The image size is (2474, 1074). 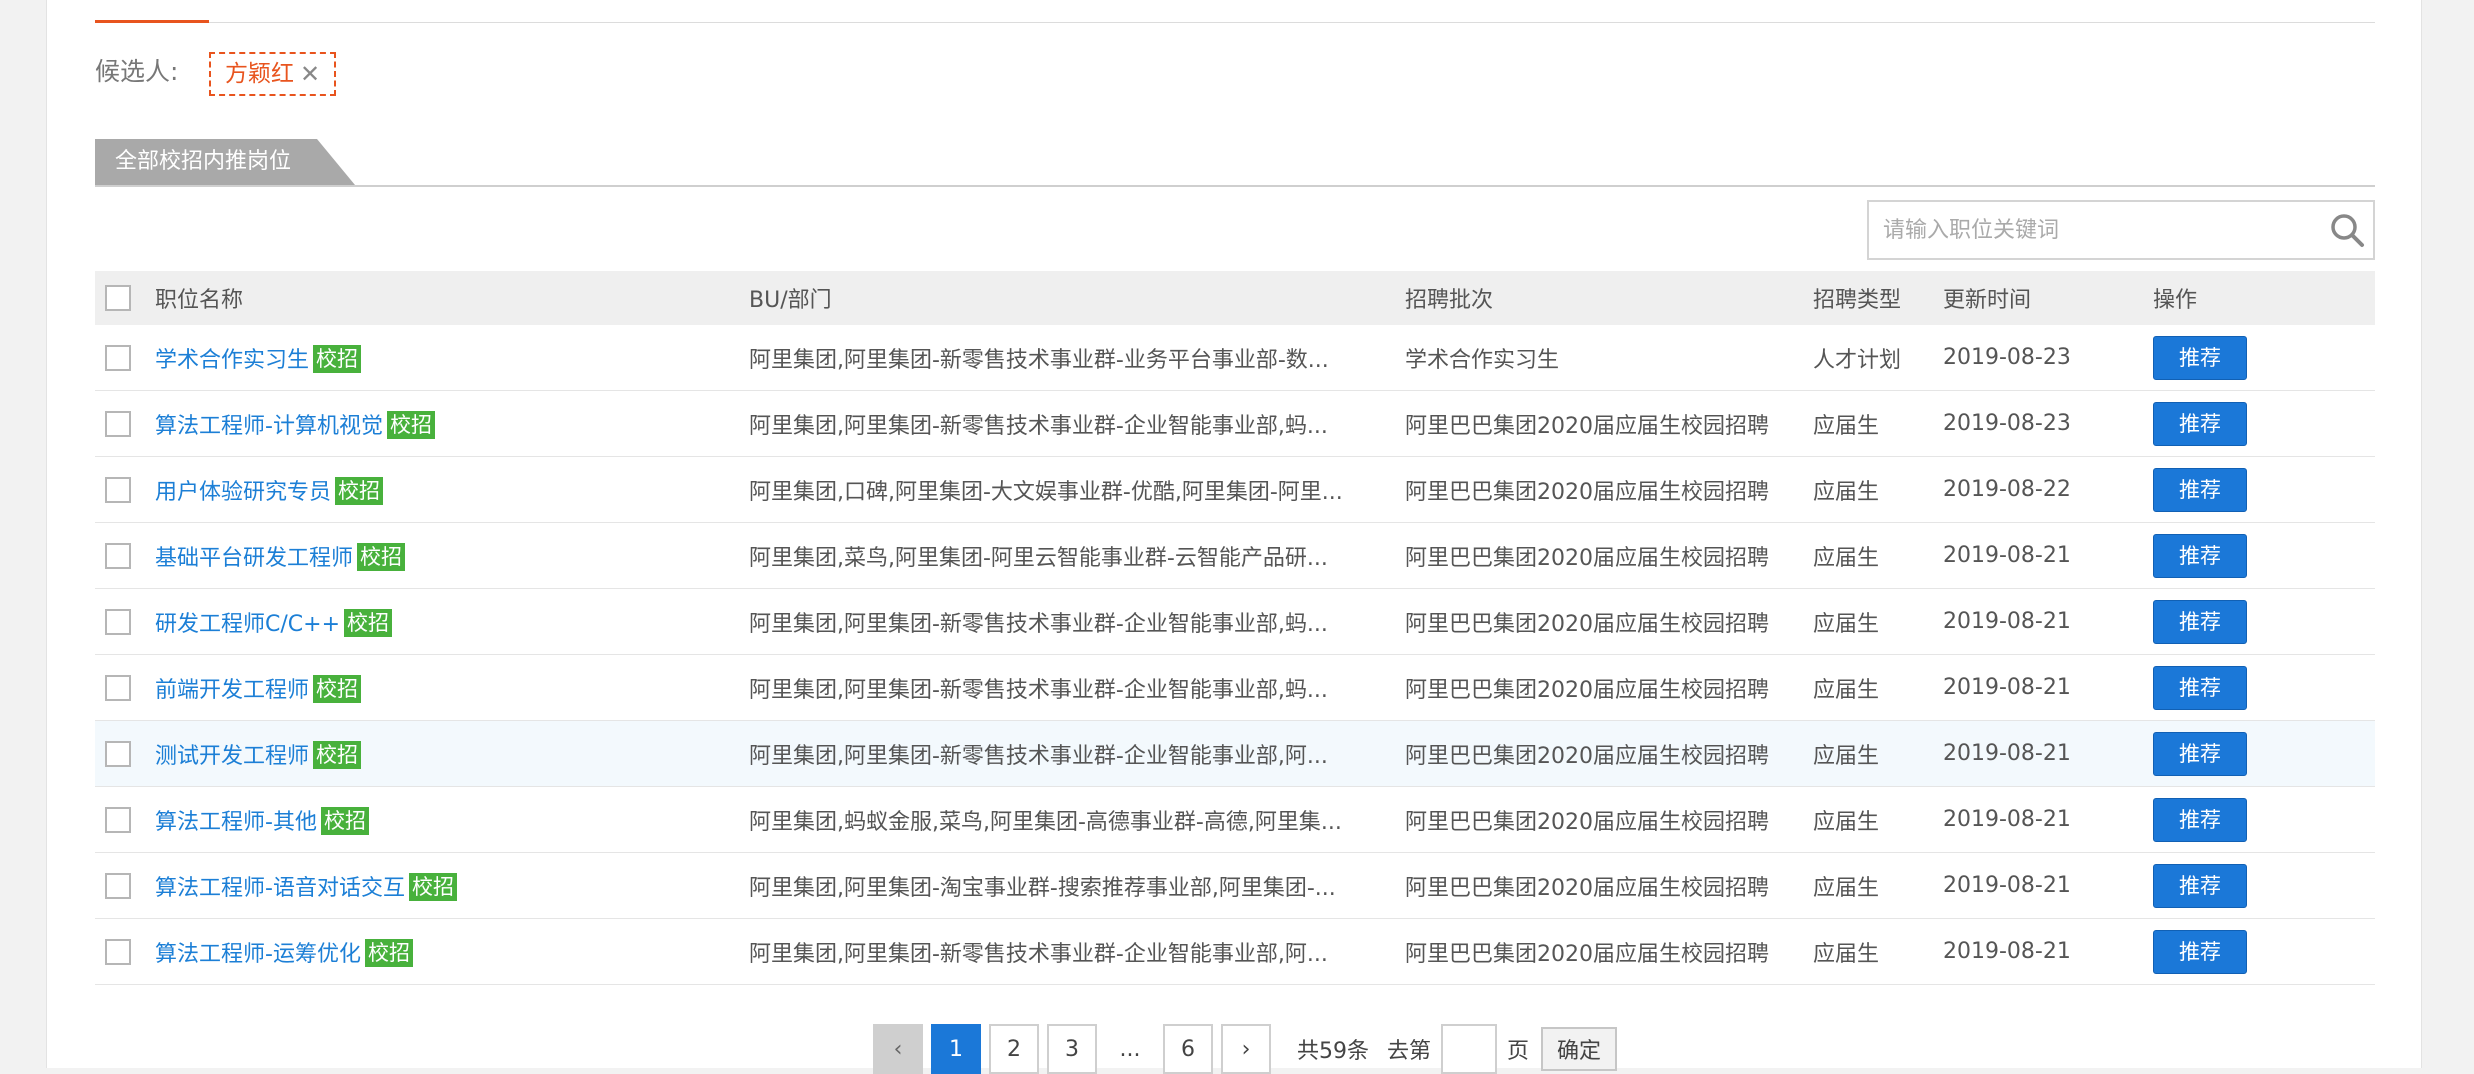 I want to click on goto-page-input, so click(x=1469, y=1049).